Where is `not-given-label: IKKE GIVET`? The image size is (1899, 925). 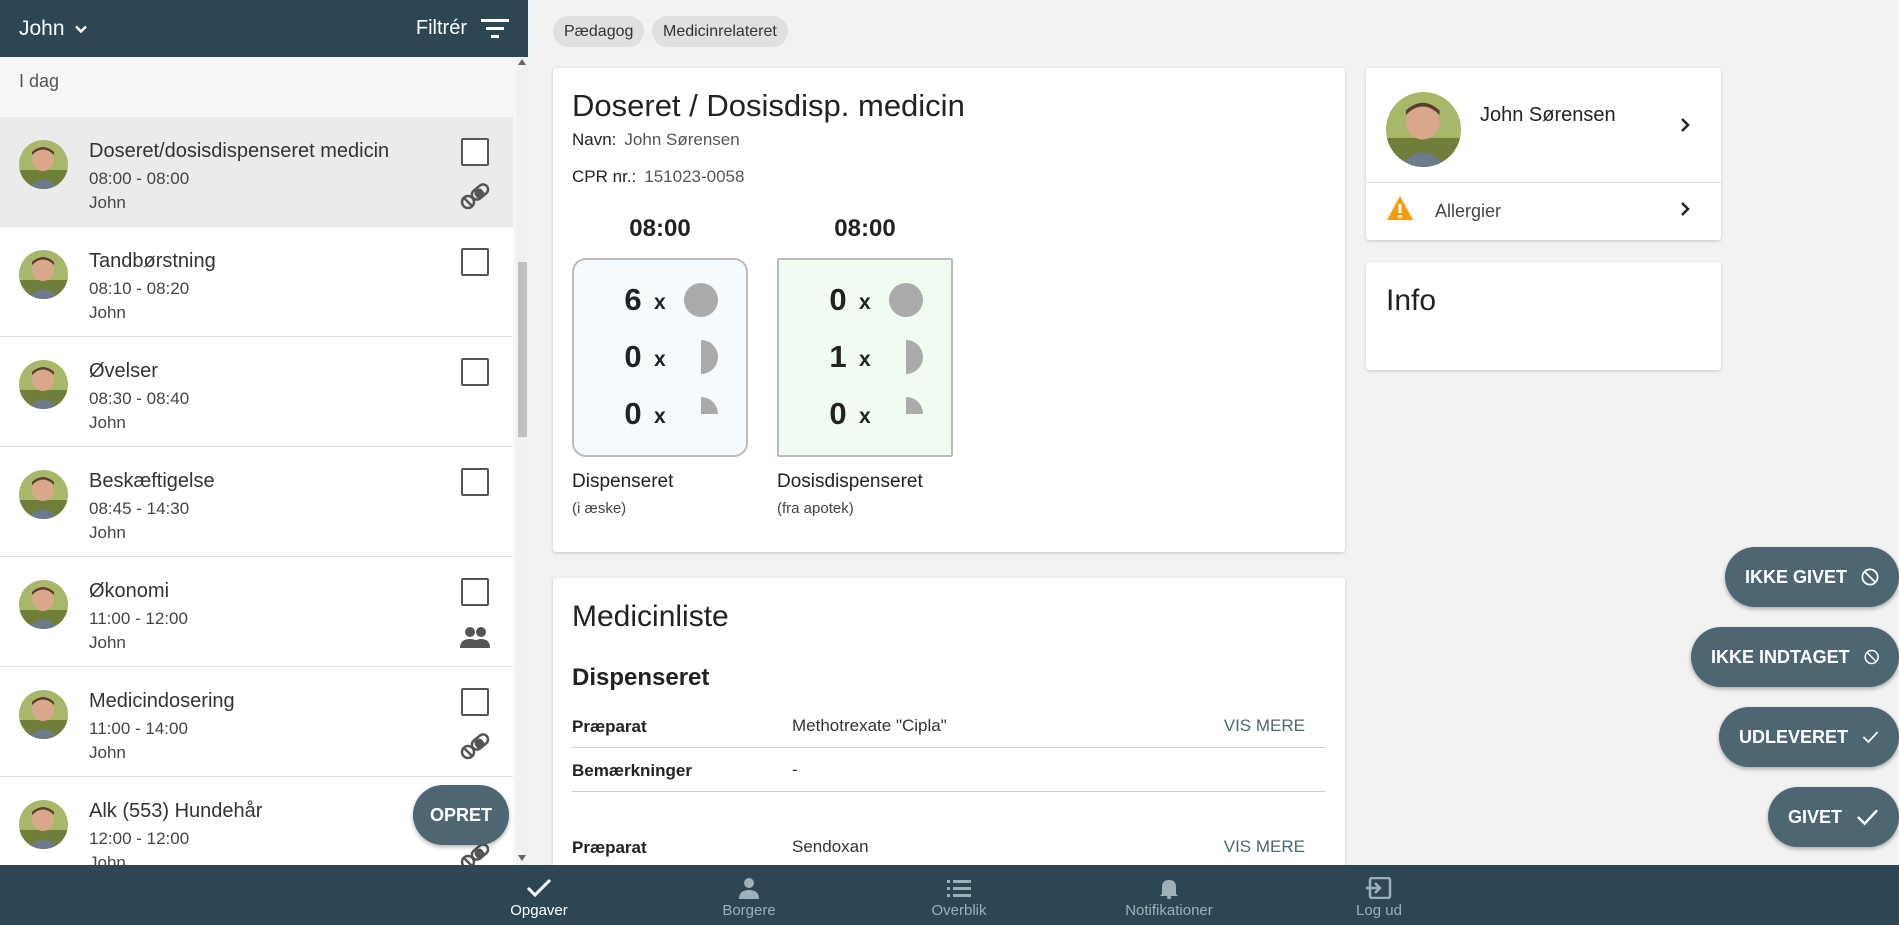 not-given-label: IKKE GIVET is located at coordinates (1796, 576).